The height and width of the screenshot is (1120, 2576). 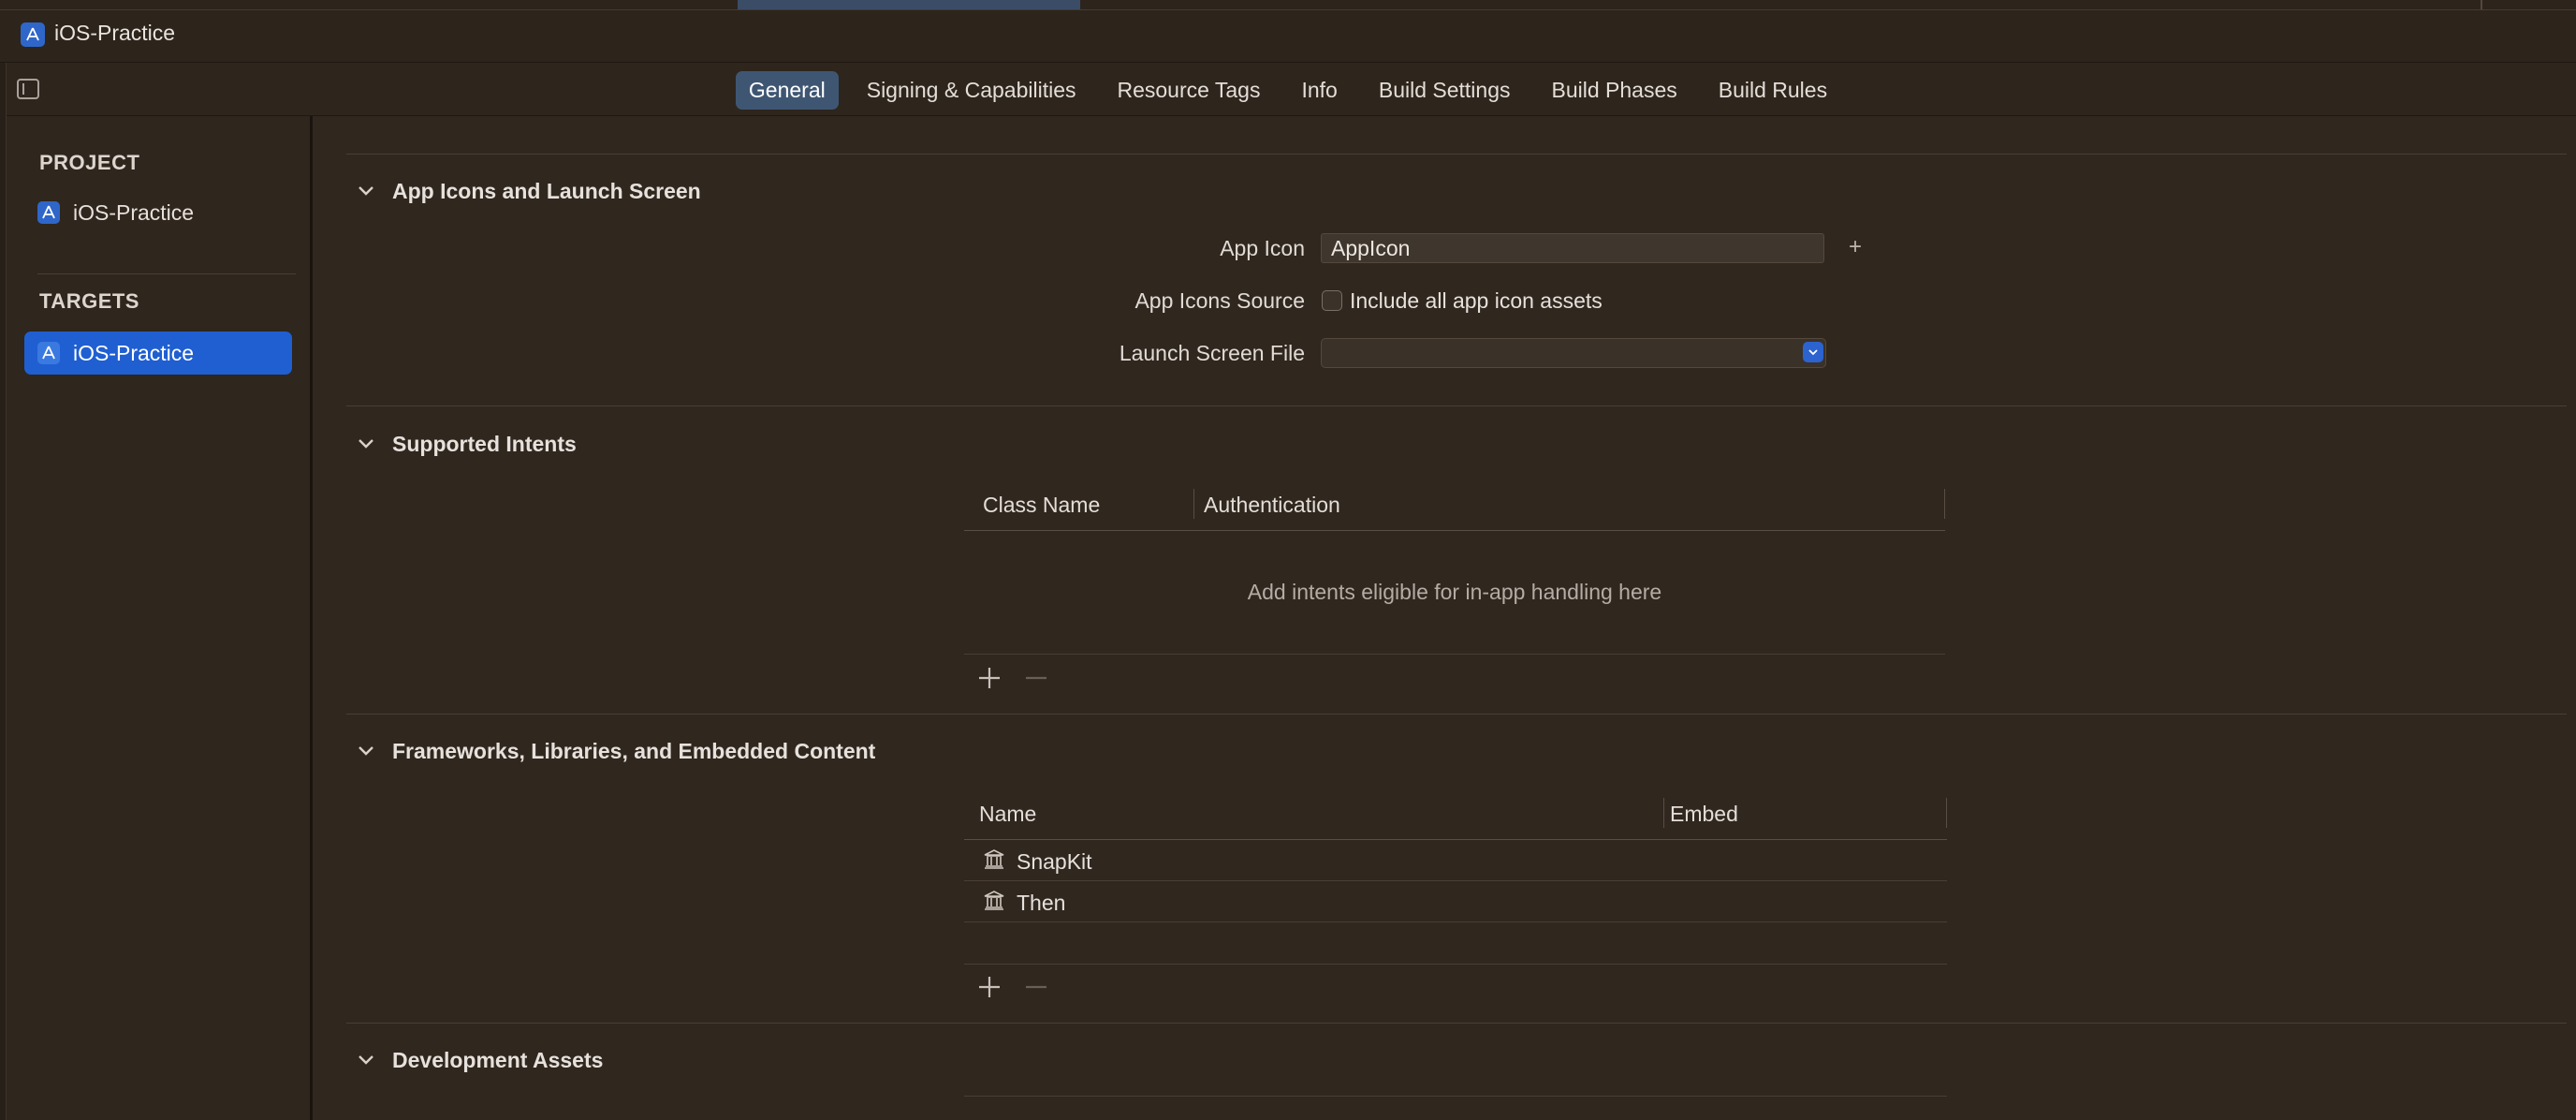 I want to click on column-header-name: Name, so click(x=1007, y=814).